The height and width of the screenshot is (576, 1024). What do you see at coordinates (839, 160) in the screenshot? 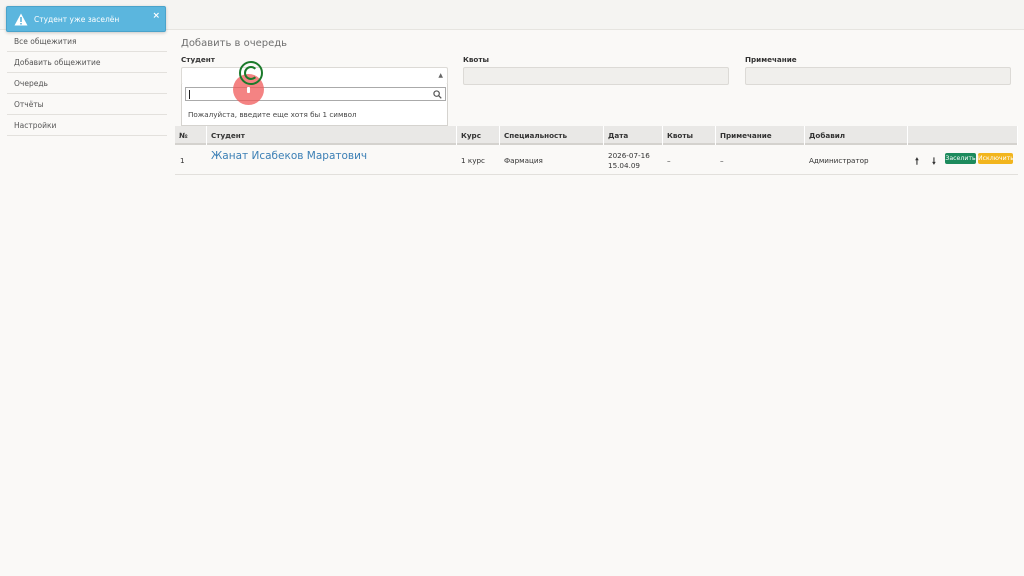
I see `row-added-by: Администратор` at bounding box center [839, 160].